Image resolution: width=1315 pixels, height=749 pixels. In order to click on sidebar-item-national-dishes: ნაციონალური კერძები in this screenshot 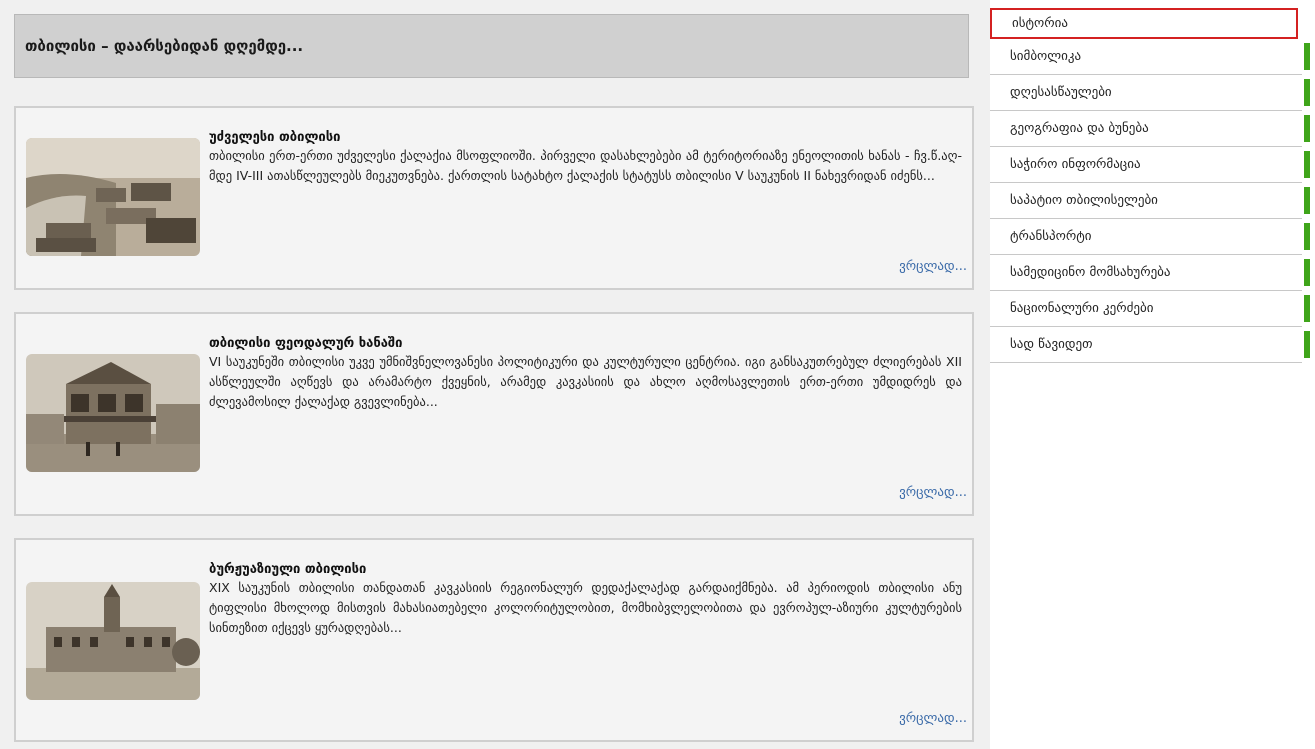, I will do `click(1150, 309)`.